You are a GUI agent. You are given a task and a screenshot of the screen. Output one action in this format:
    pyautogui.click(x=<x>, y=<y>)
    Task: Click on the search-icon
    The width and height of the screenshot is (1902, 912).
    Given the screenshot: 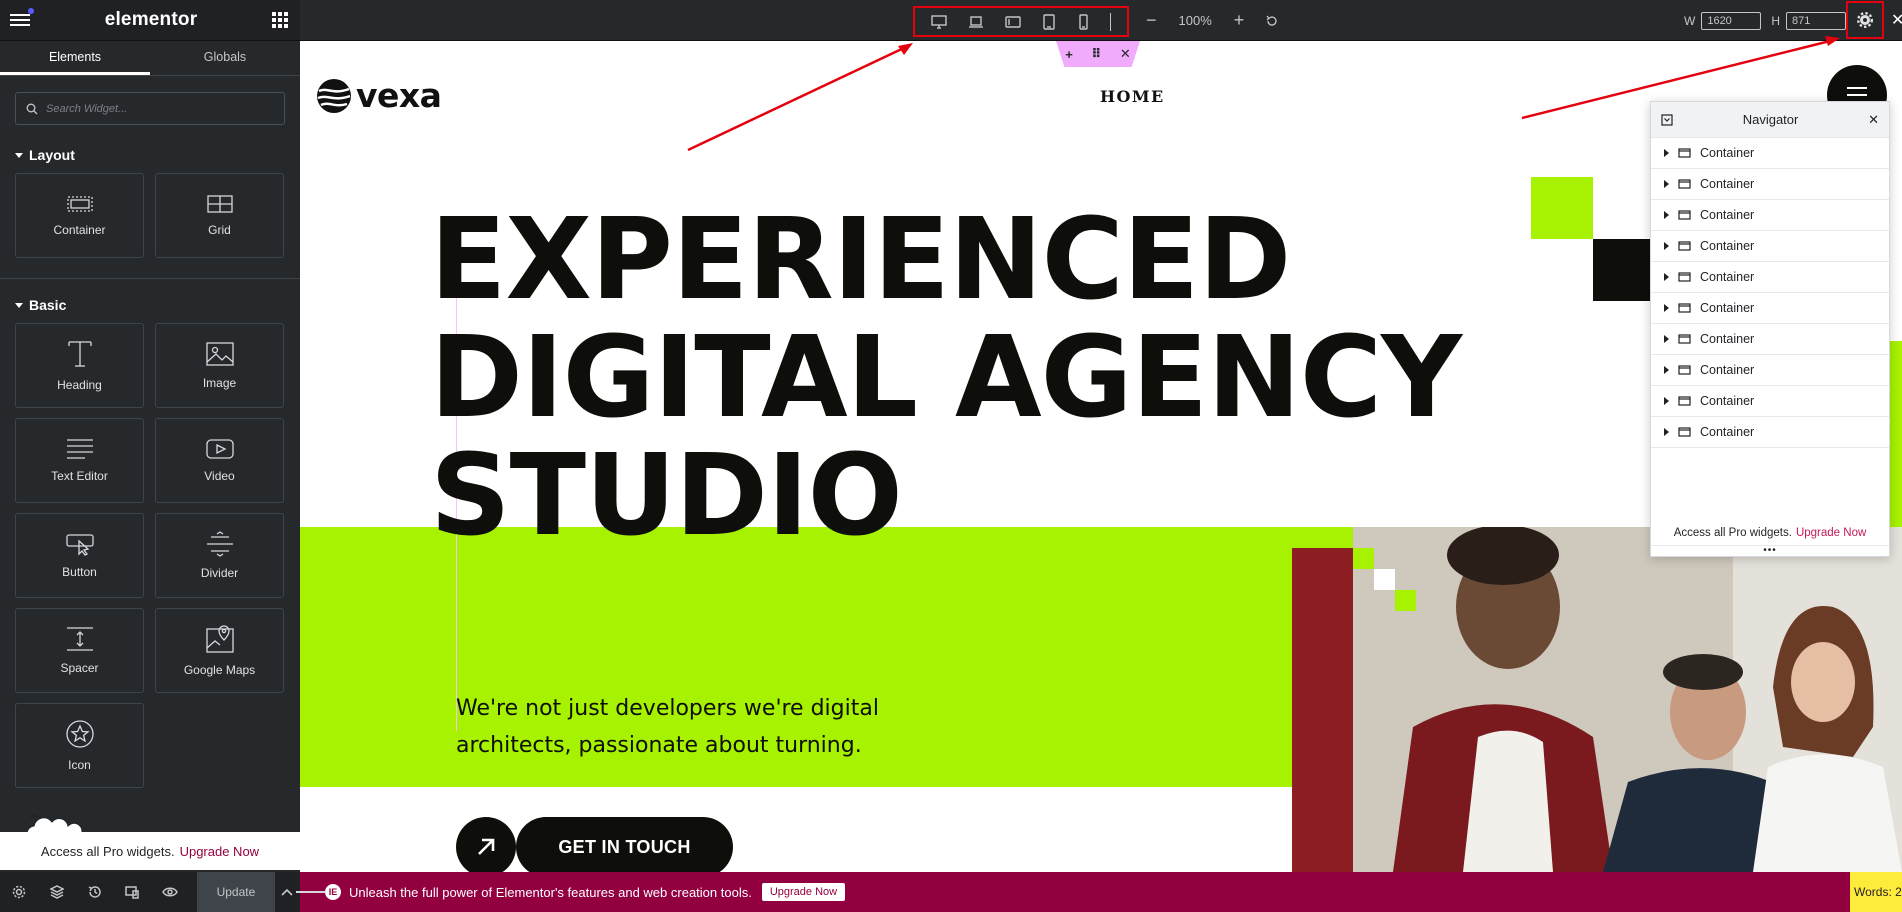 What is the action you would take?
    pyautogui.click(x=32, y=108)
    